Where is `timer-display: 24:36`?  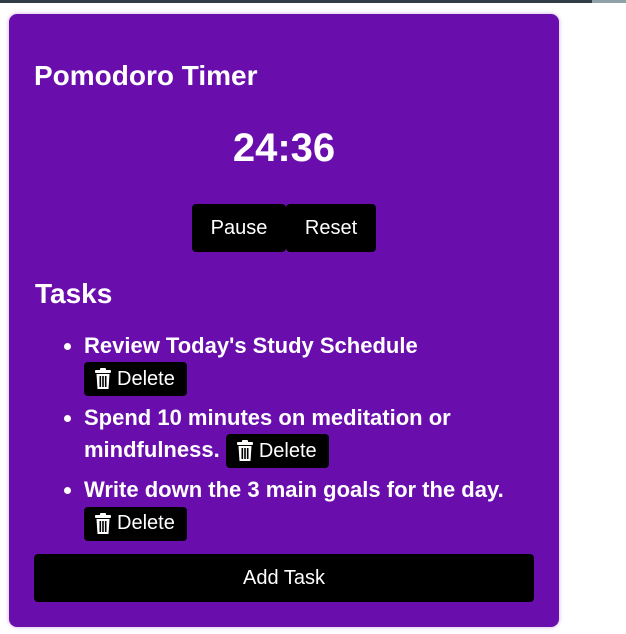
timer-display: 24:36 is located at coordinates (284, 148).